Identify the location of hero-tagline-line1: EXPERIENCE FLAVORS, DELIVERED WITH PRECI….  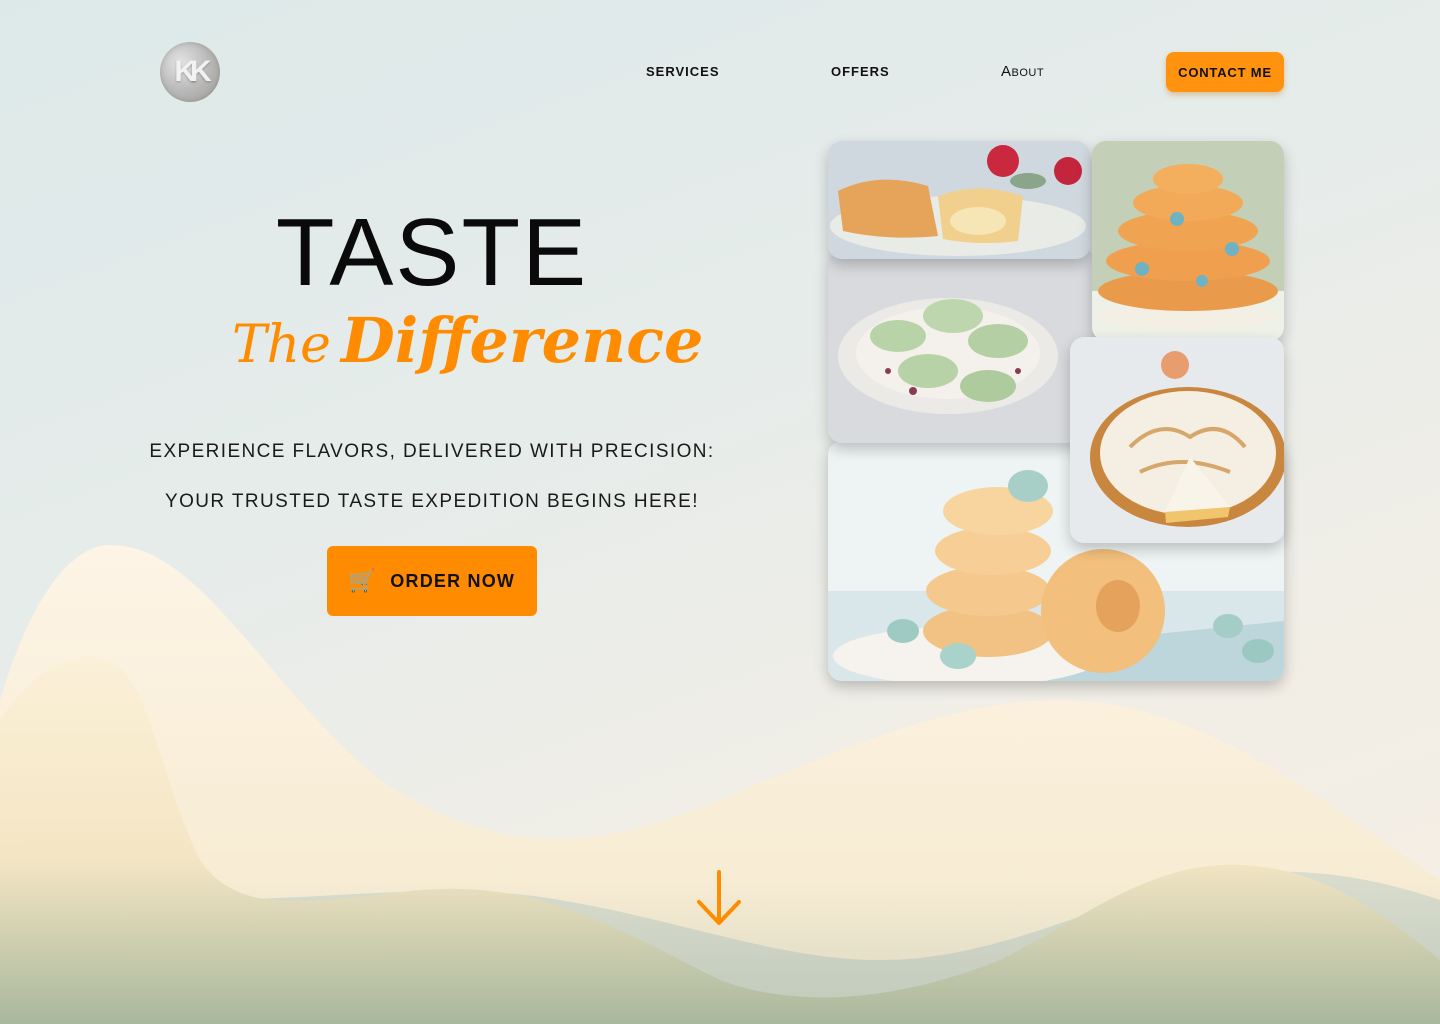
(432, 451).